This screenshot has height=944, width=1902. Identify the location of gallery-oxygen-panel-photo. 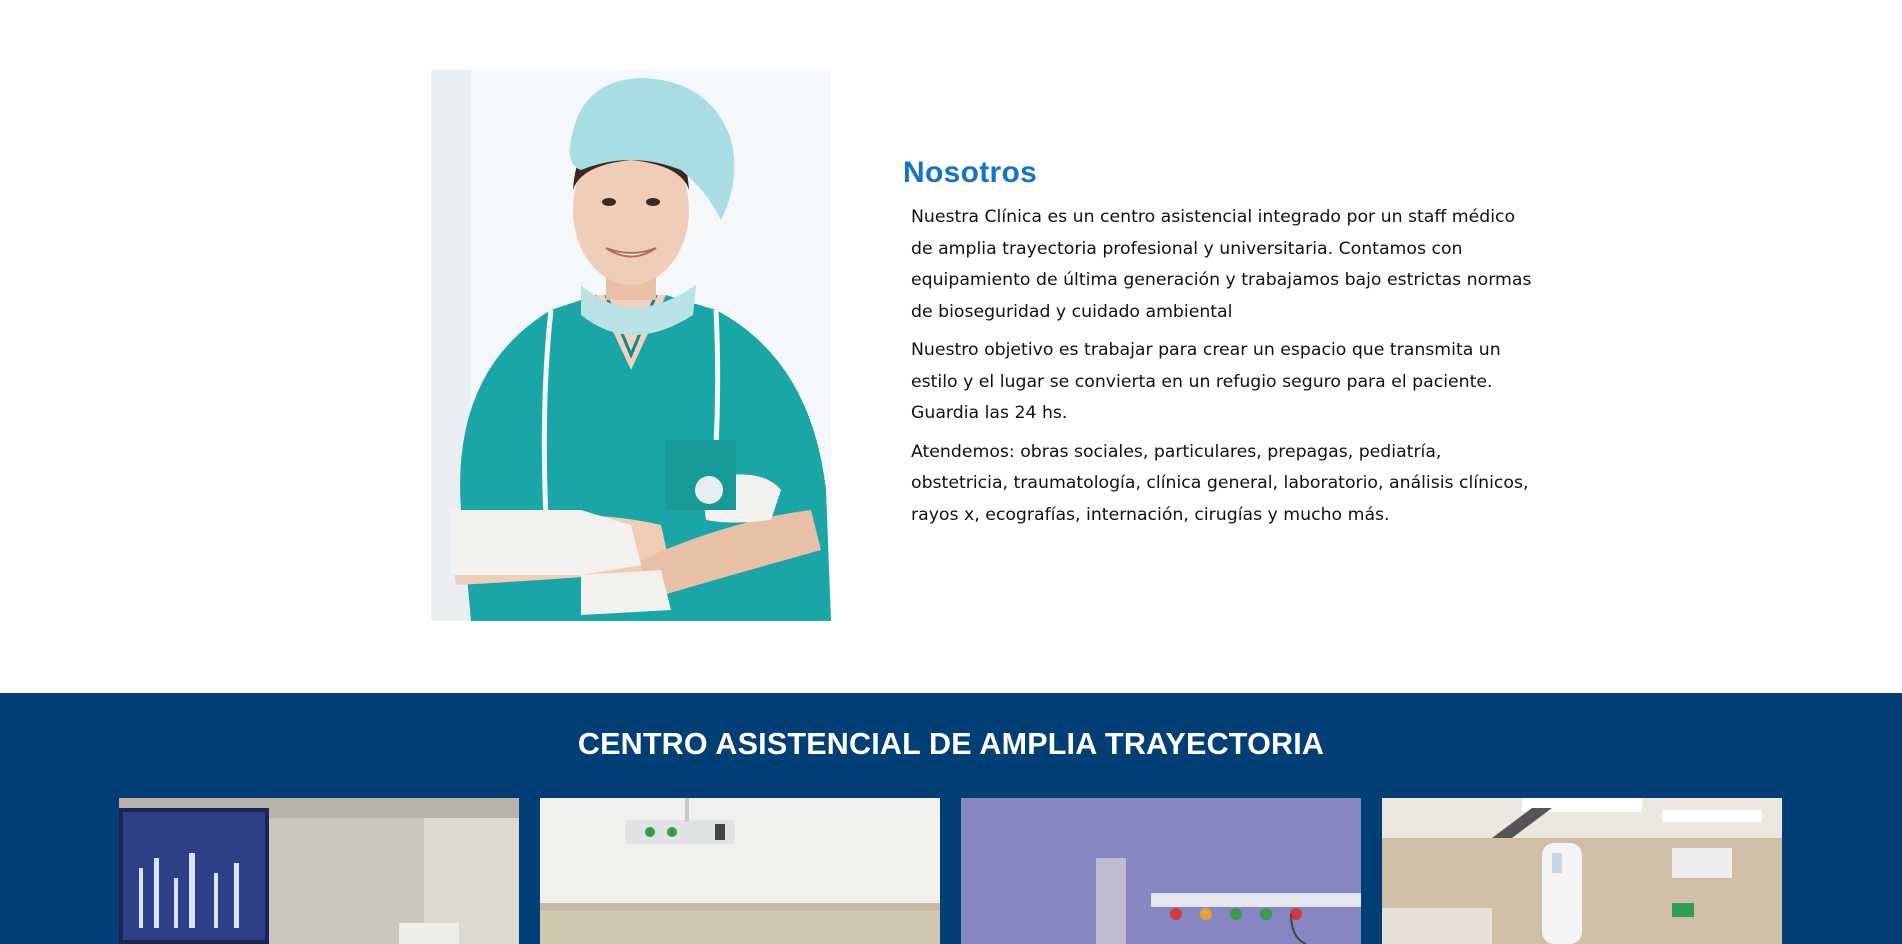
(1161, 871).